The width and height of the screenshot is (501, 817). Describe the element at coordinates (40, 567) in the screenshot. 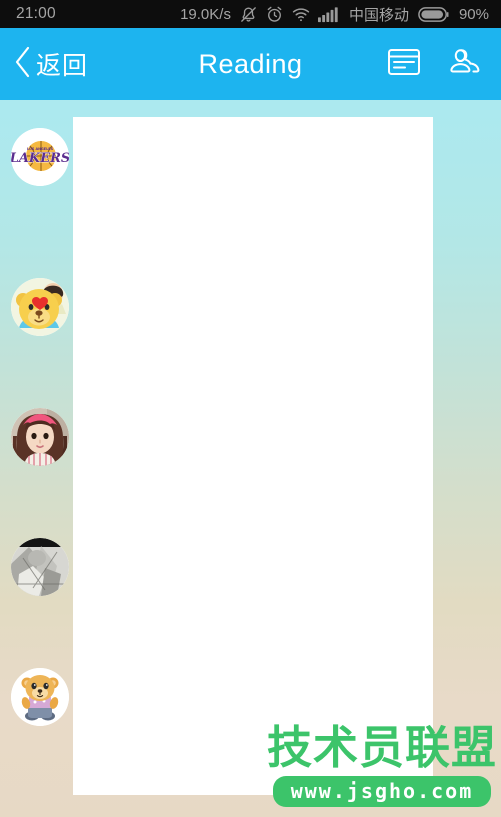

I see `avatar-grayscale-photo` at that location.